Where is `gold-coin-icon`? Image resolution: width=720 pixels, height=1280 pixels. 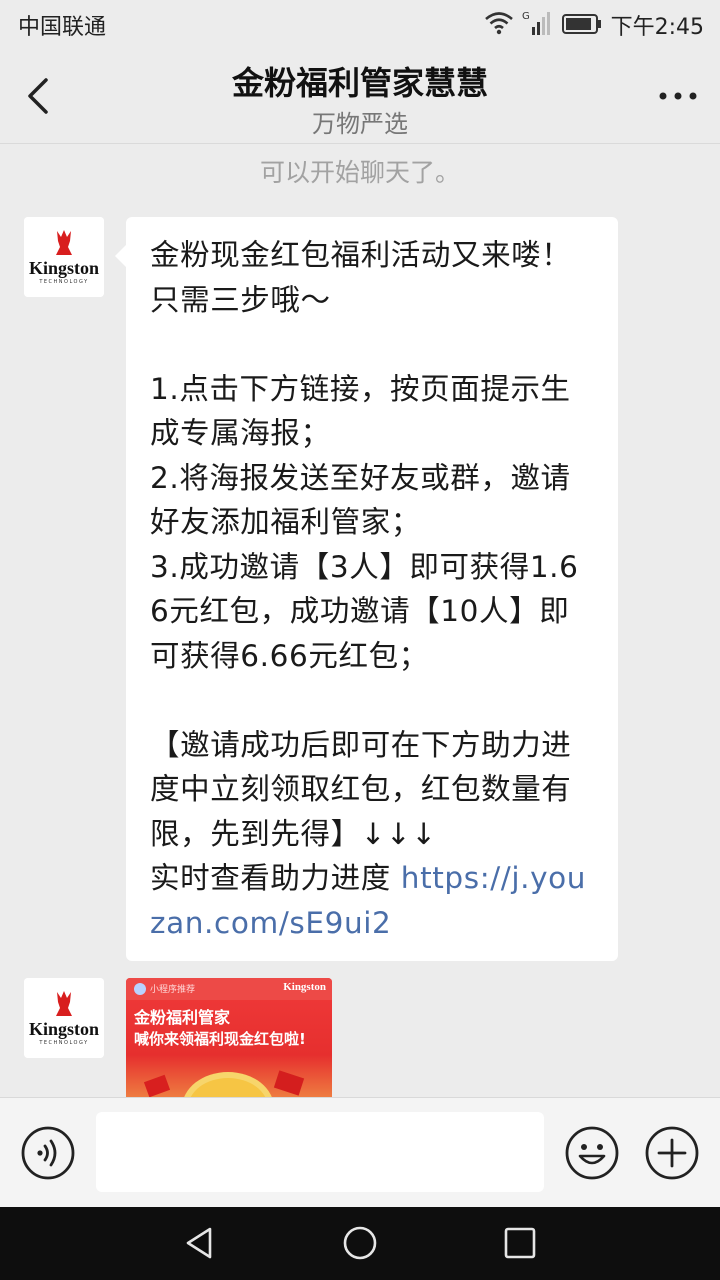 gold-coin-icon is located at coordinates (228, 1087).